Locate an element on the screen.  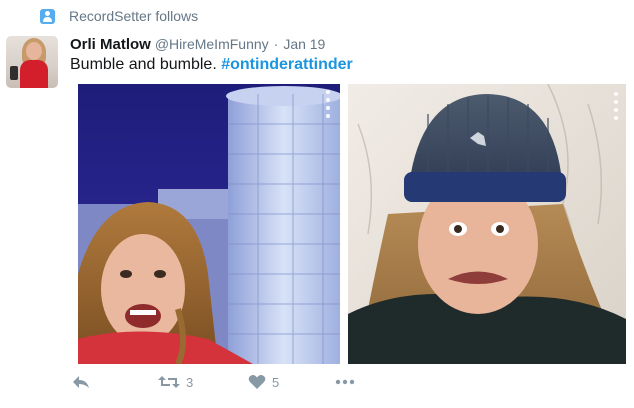
reply-icon is located at coordinates (81, 382).